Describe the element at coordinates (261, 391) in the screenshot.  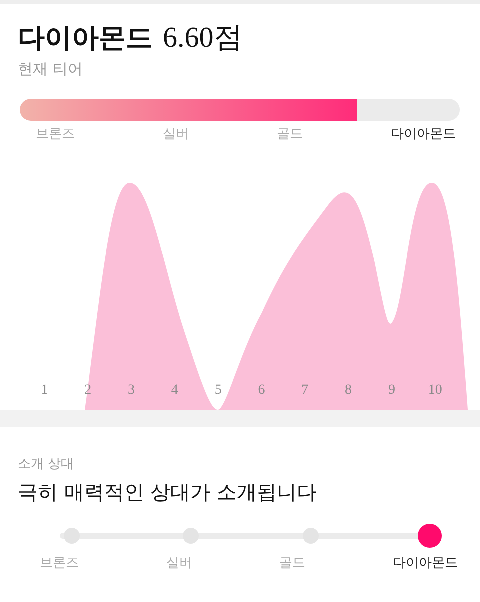
I see `axis-label: 6` at that location.